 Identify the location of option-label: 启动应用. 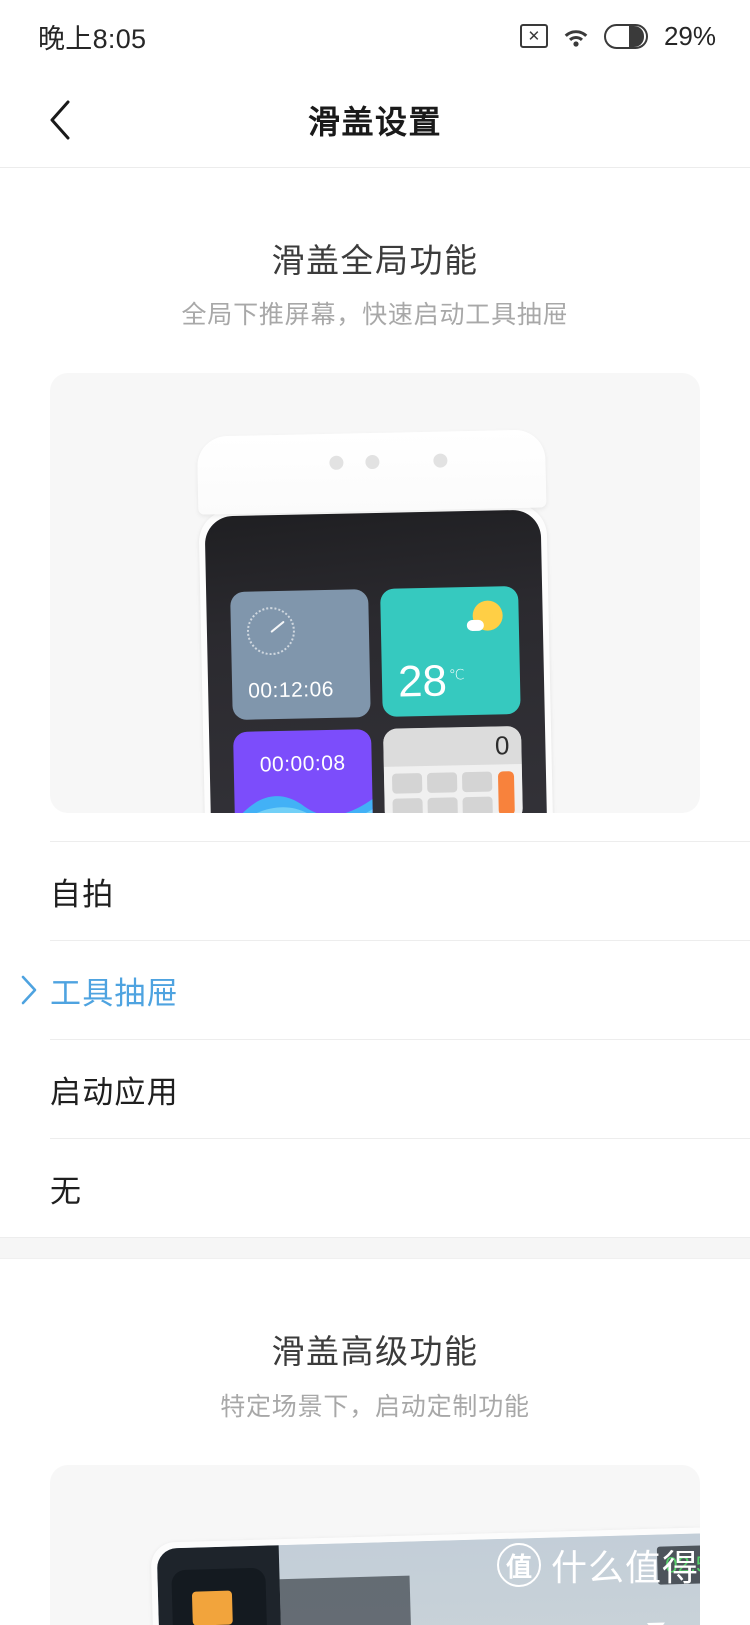
(114, 1092).